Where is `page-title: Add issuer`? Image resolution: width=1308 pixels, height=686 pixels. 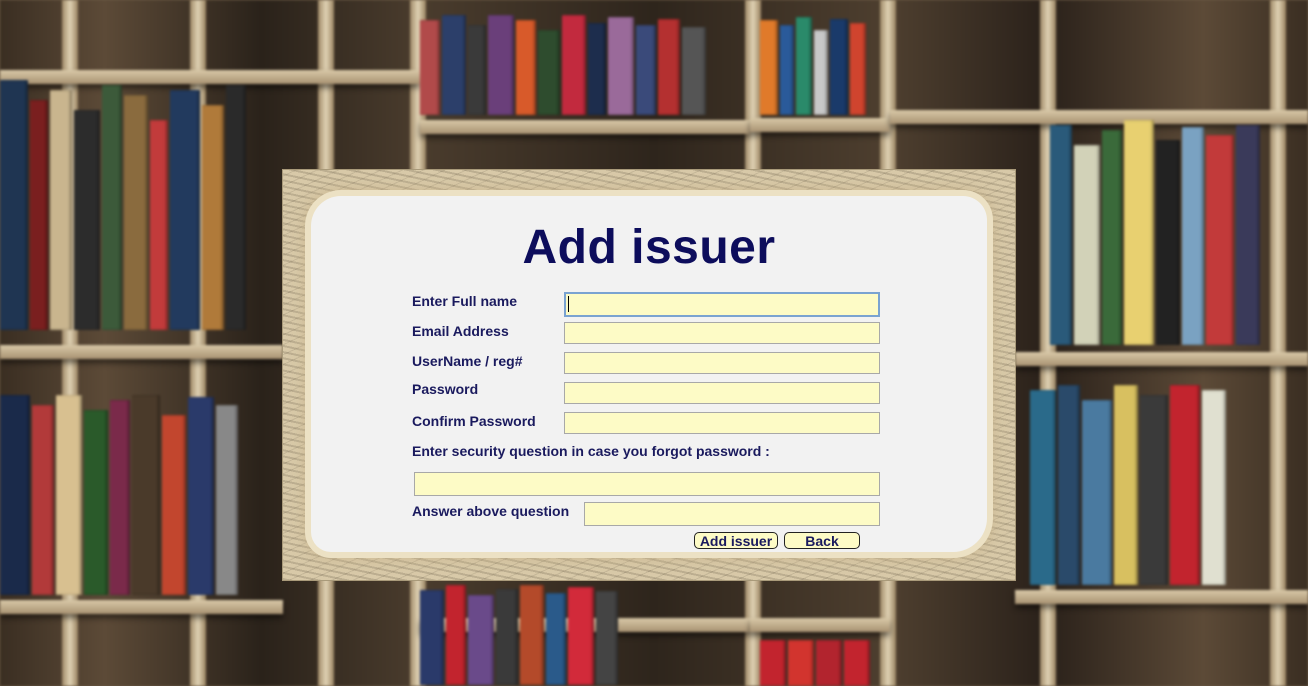 page-title: Add issuer is located at coordinates (649, 247).